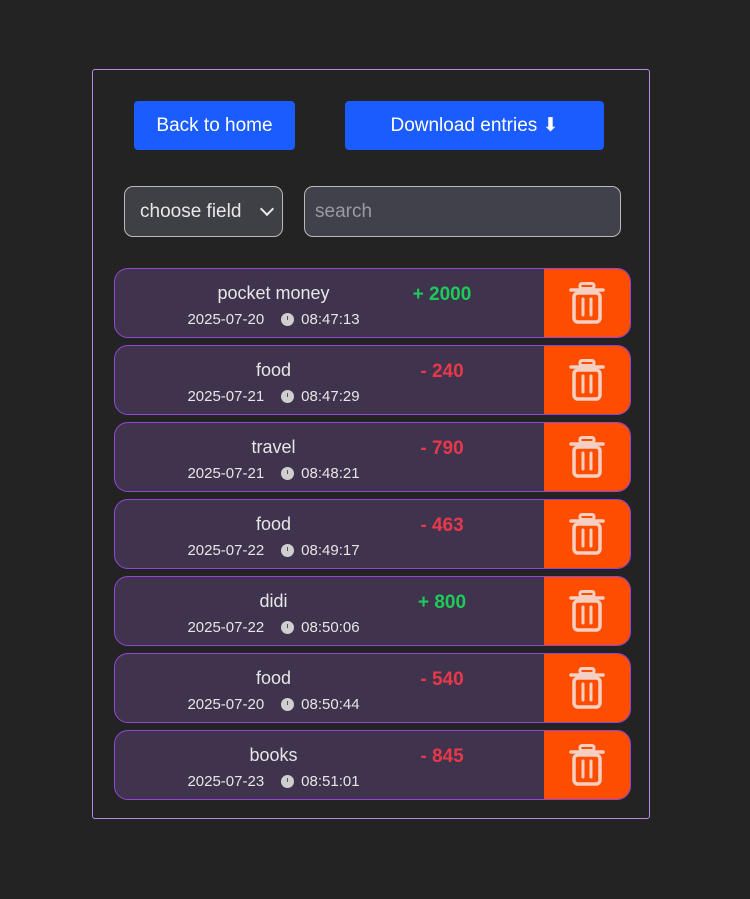 The image size is (750, 899). What do you see at coordinates (267, 209) in the screenshot?
I see `chevron-down-icon` at bounding box center [267, 209].